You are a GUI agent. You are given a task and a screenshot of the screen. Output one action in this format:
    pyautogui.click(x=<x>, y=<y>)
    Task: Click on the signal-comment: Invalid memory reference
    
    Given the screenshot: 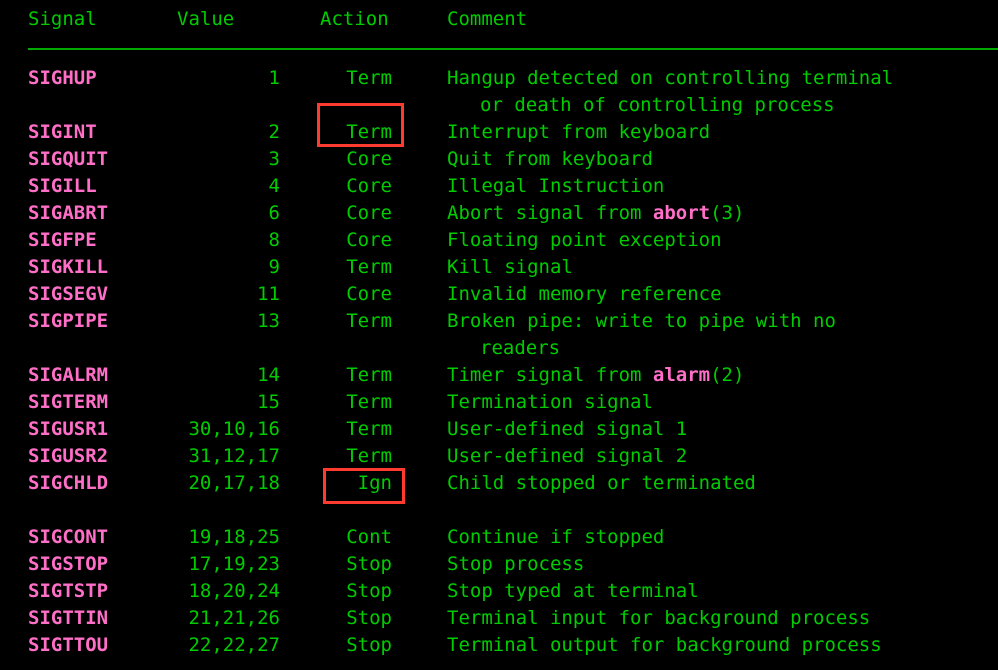 What is the action you would take?
    pyautogui.click(x=584, y=294)
    